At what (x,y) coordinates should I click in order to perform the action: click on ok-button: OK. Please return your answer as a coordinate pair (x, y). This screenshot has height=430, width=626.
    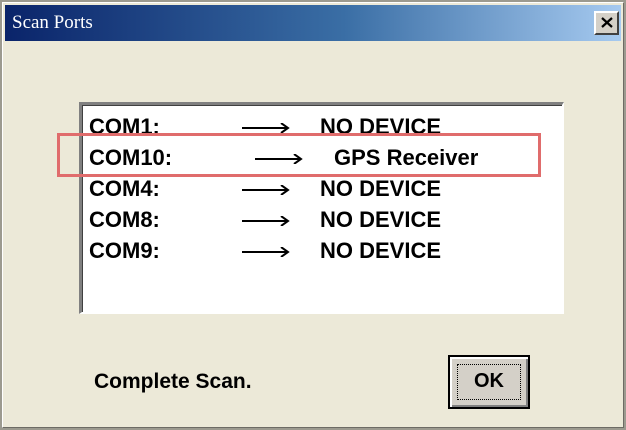
    Looking at the image, I should click on (489, 382).